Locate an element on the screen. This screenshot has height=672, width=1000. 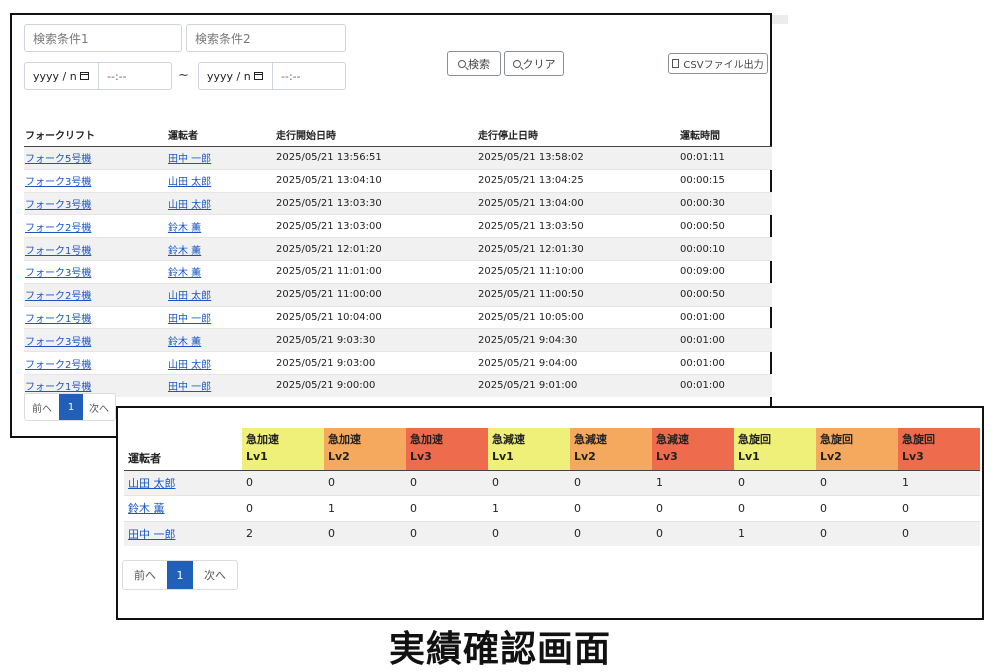
end-time-field: --:-- is located at coordinates (309, 76).